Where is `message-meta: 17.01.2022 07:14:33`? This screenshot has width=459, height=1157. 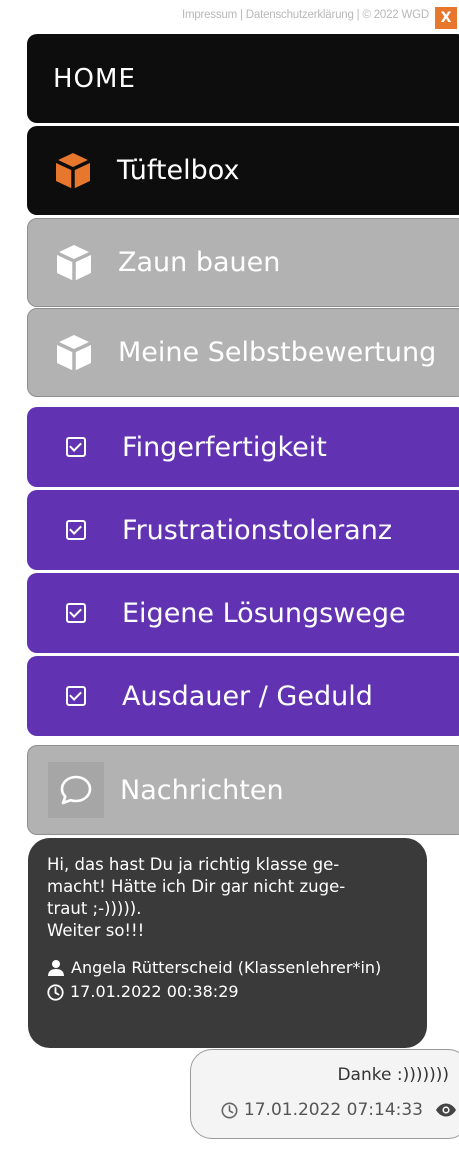
message-meta: 17.01.2022 07:14:33 is located at coordinates (339, 1110).